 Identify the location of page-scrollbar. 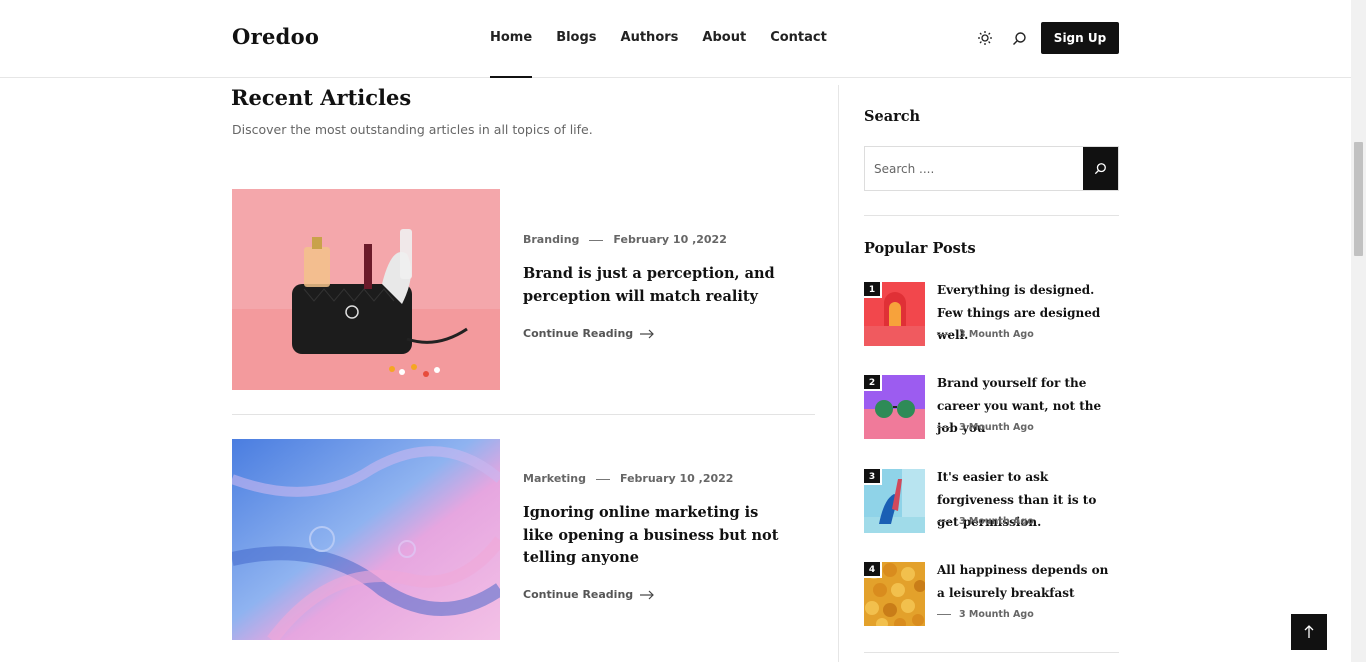
(1358, 331).